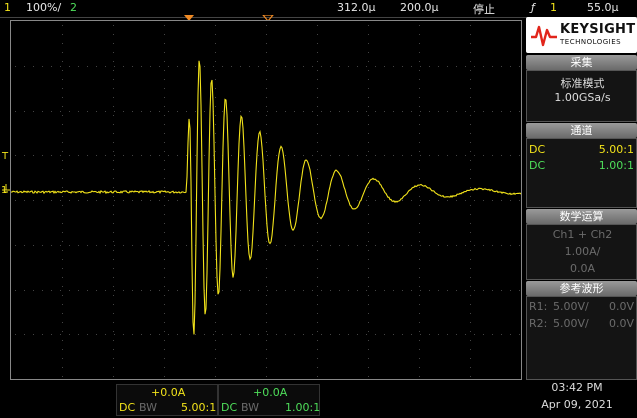 The width and height of the screenshot is (637, 418). I want to click on sample-rate: 1.00GSa/s, so click(582, 97).